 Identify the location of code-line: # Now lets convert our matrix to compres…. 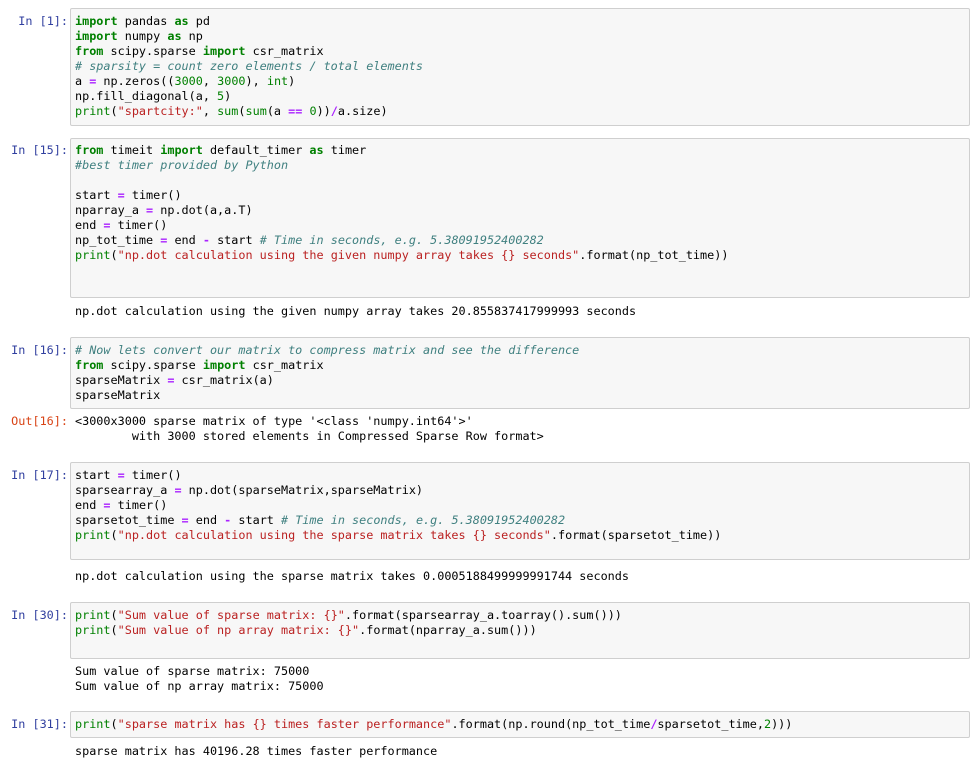
(327, 350).